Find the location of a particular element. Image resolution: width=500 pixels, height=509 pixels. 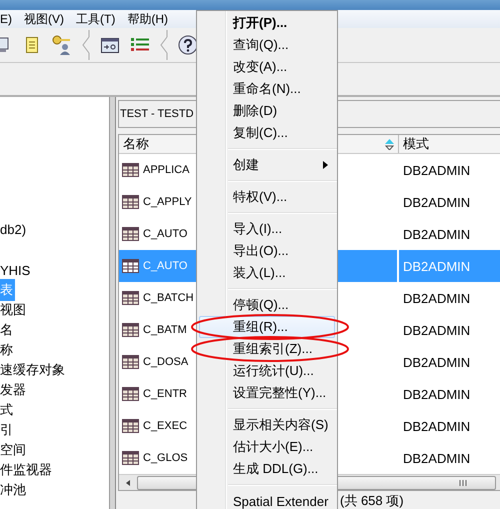

table-cell: C_ENTR is located at coordinates (165, 394).